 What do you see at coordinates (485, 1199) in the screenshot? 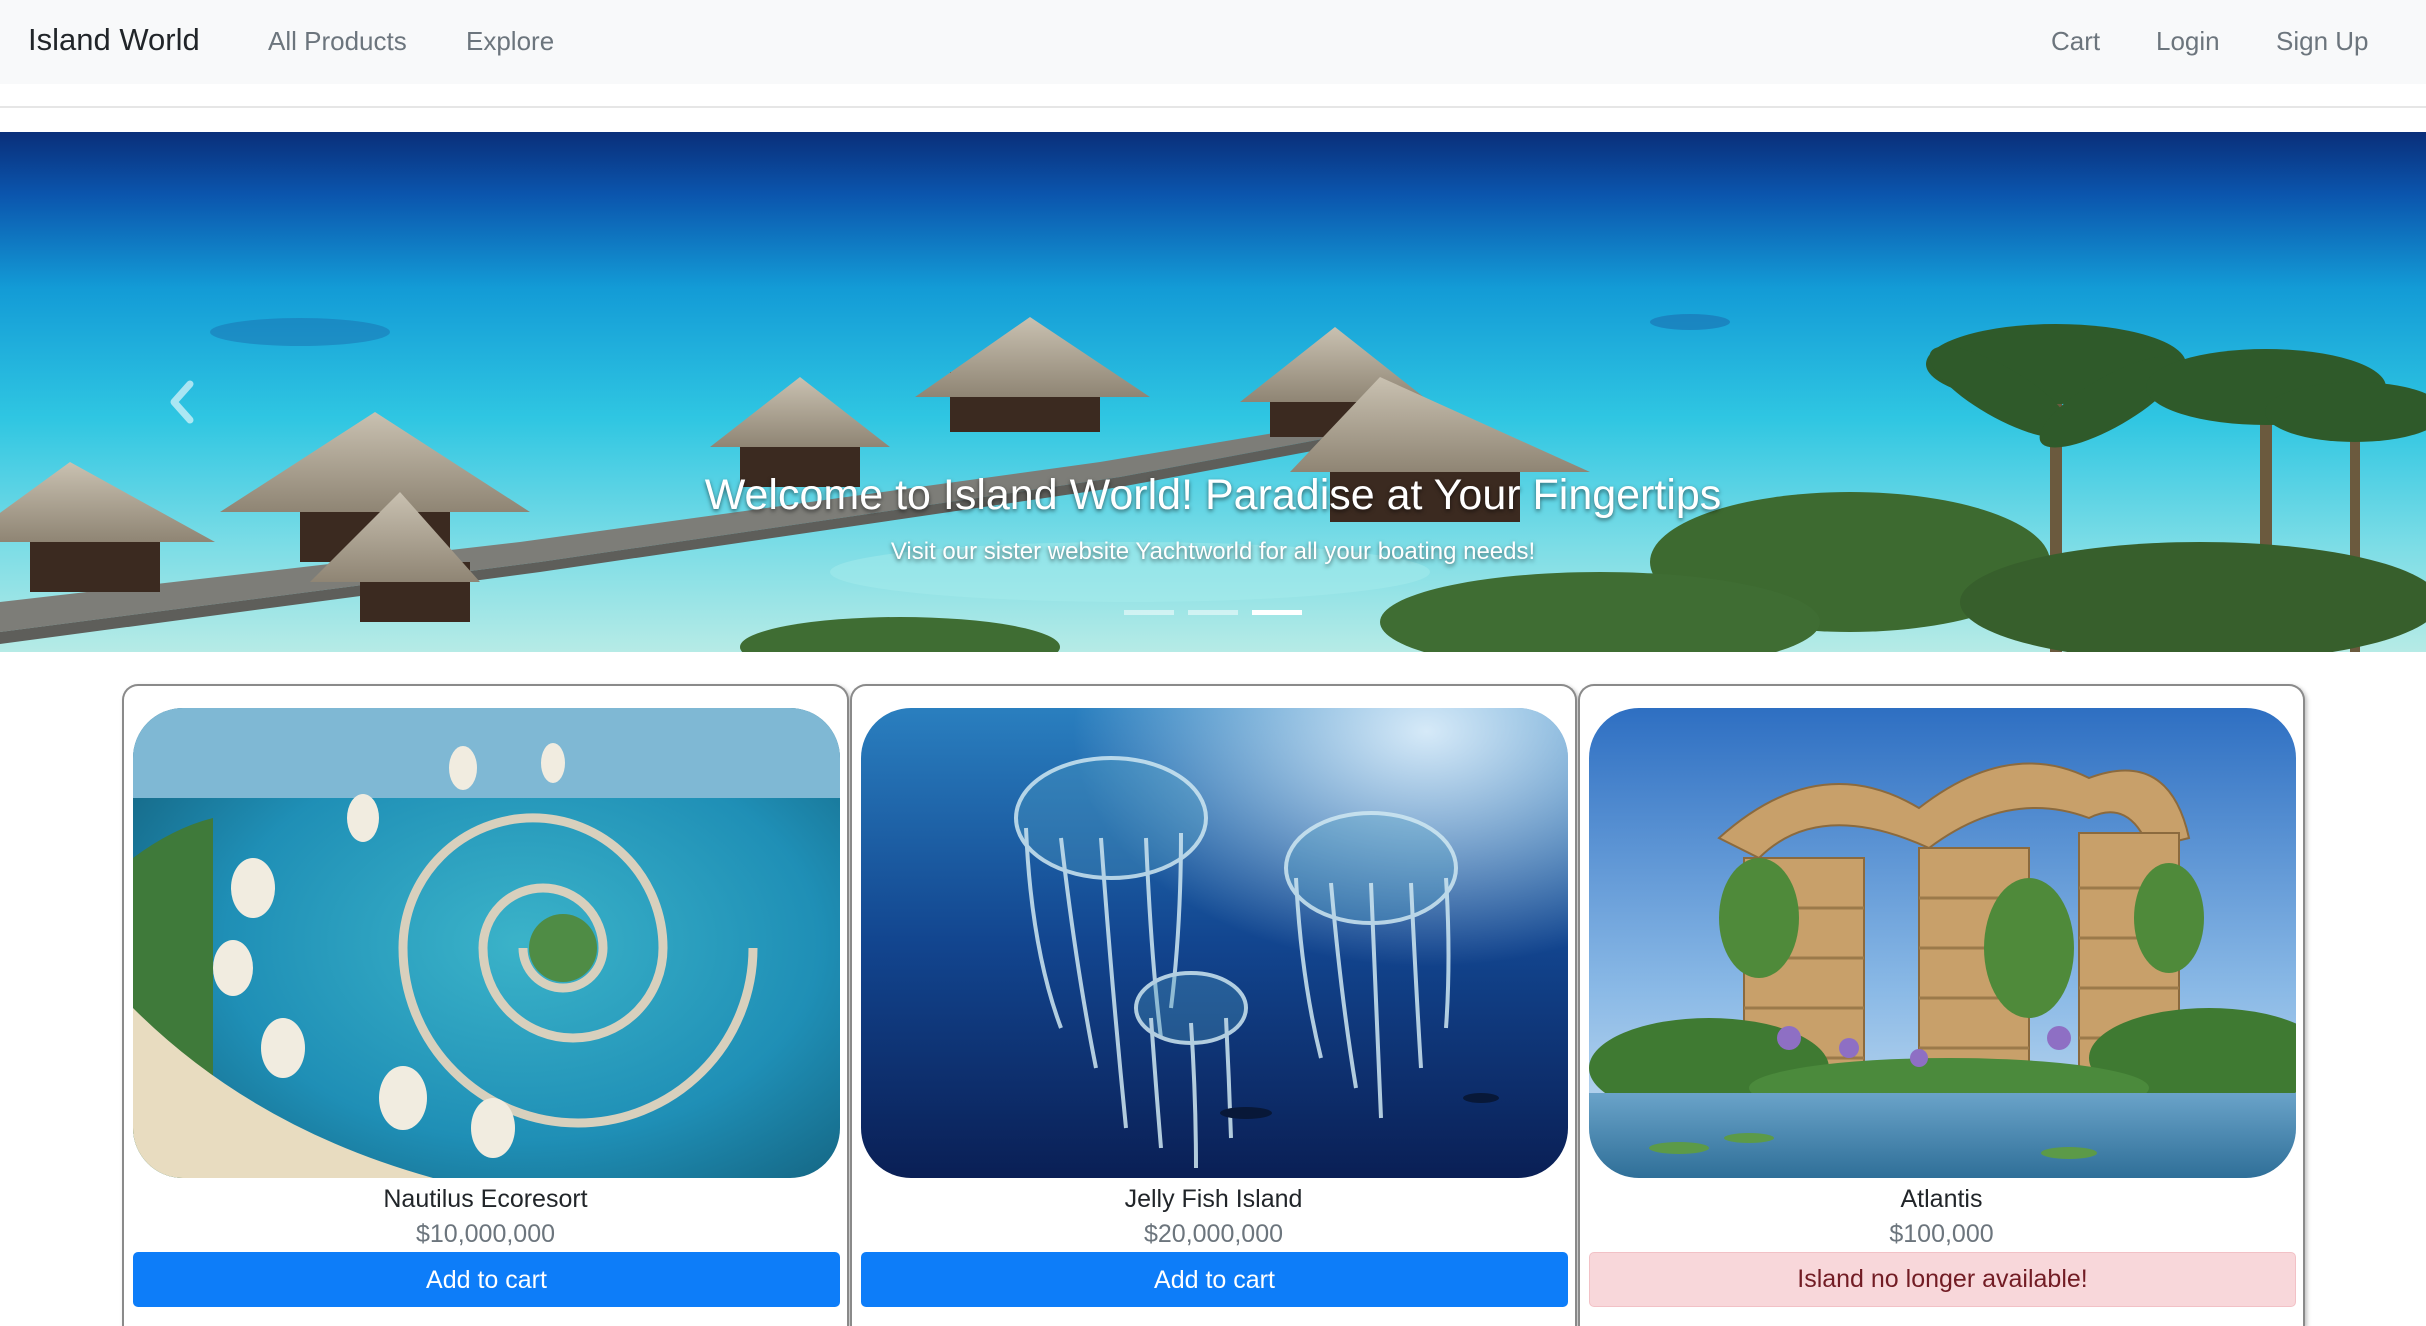
I see `product-name: Nautilus Ecoresort` at bounding box center [485, 1199].